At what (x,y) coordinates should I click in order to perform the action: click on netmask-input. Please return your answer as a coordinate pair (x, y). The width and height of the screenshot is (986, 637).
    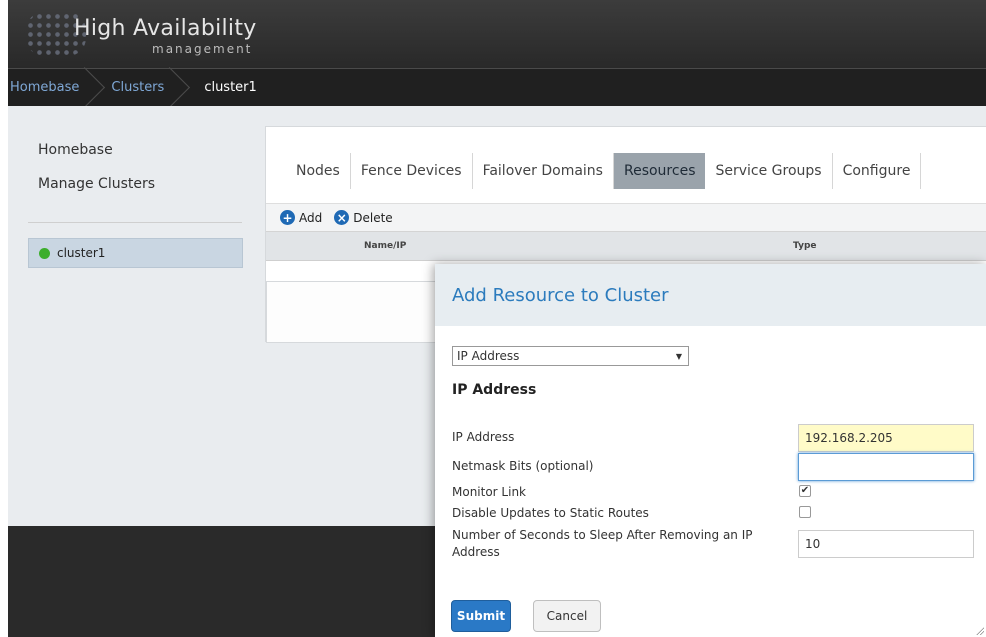
    Looking at the image, I should click on (886, 467).